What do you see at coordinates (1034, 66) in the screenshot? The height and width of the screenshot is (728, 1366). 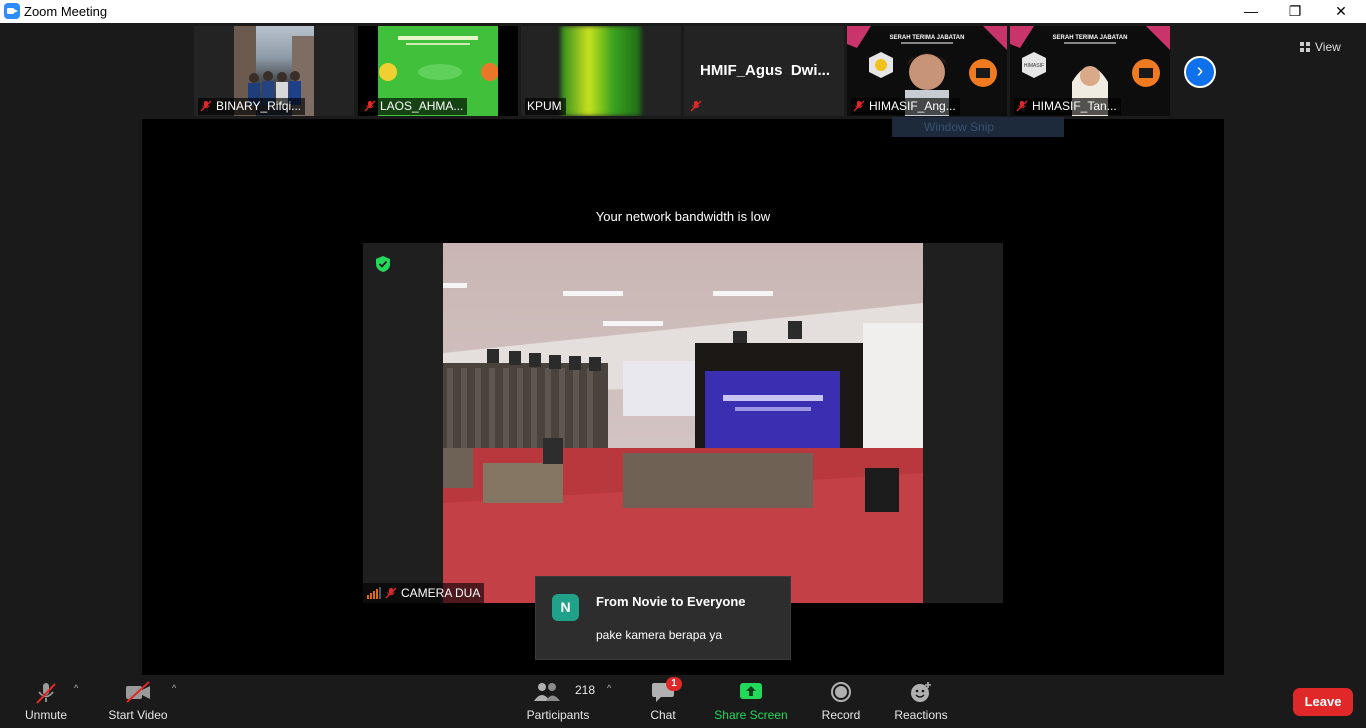 I see `seal-text: HIMASIF` at bounding box center [1034, 66].